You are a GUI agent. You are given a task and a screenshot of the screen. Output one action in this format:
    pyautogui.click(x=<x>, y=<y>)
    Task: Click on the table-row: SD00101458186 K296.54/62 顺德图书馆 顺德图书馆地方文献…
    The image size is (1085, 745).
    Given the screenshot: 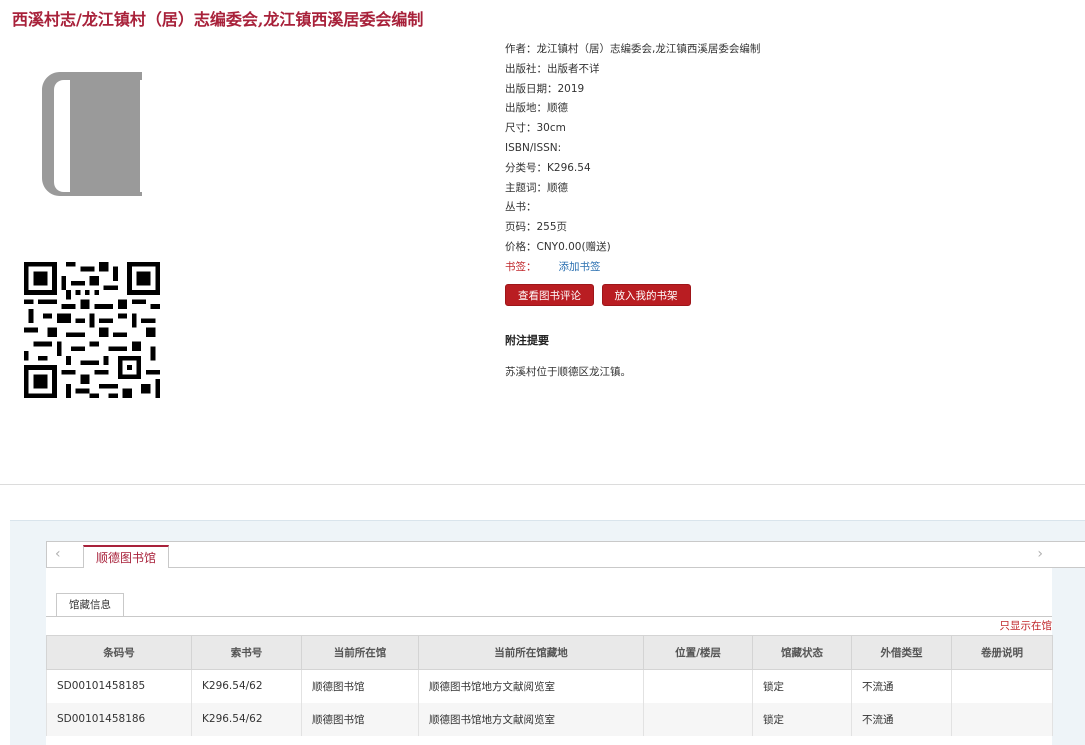 What is the action you would take?
    pyautogui.click(x=549, y=719)
    